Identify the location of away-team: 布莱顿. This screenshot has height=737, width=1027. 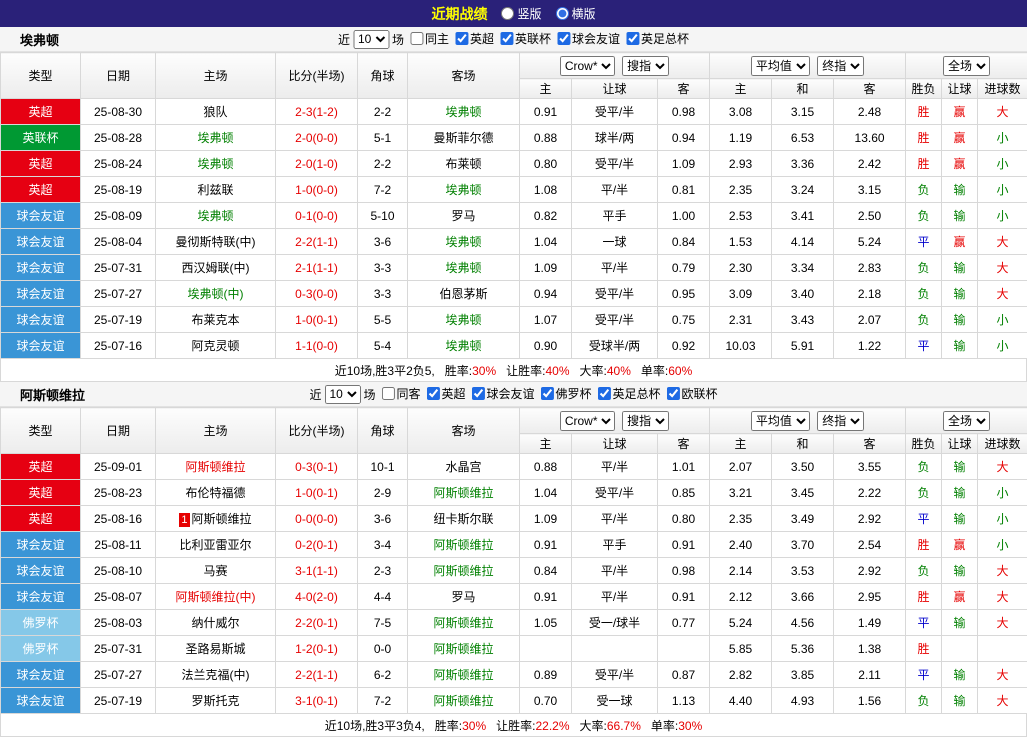
(464, 164).